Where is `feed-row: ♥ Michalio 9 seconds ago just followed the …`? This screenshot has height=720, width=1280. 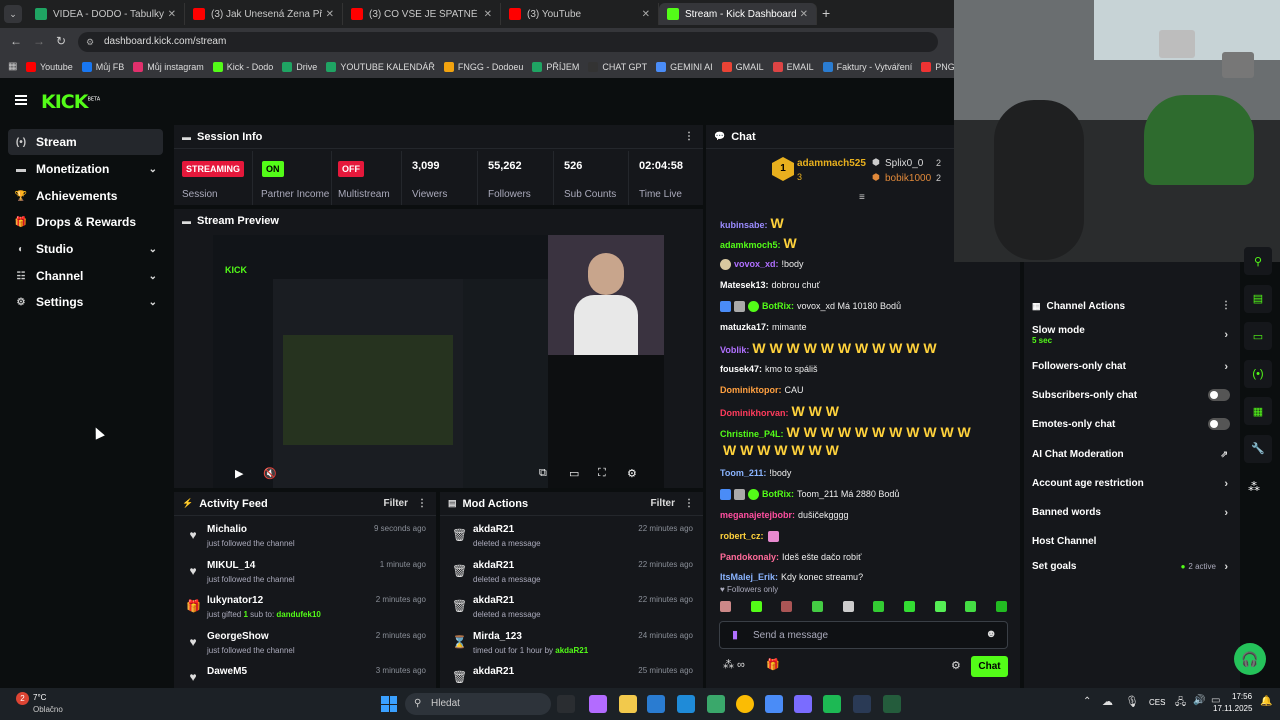 feed-row: ♥ Michalio 9 seconds ago just followed the … is located at coordinates (305, 538).